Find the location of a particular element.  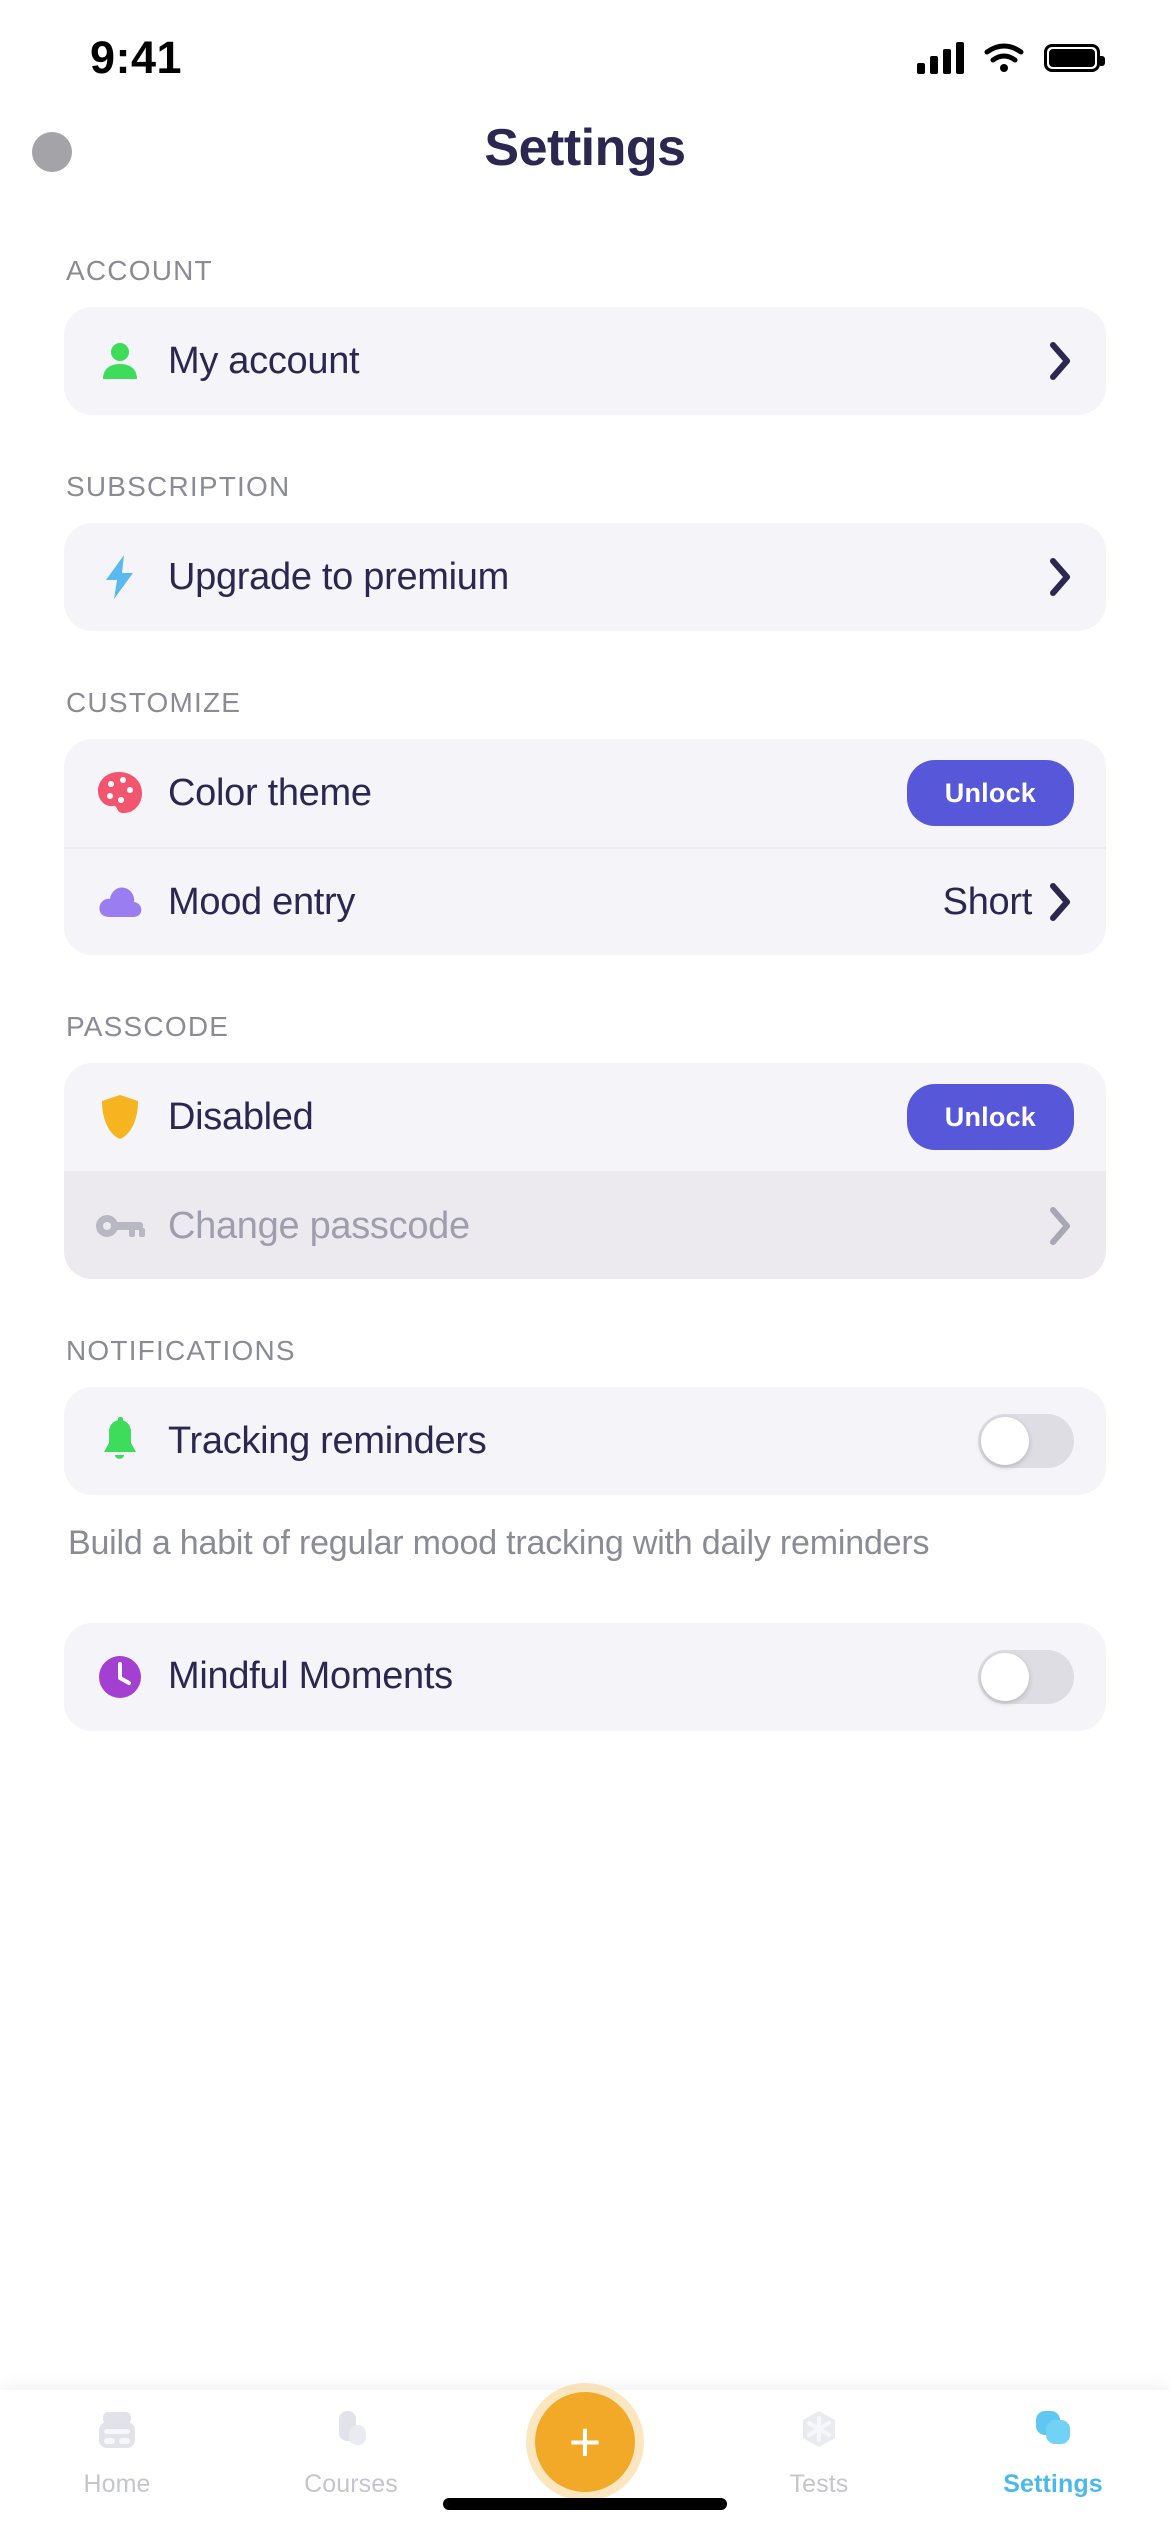

tab-label: Courses is located at coordinates (351, 2484).